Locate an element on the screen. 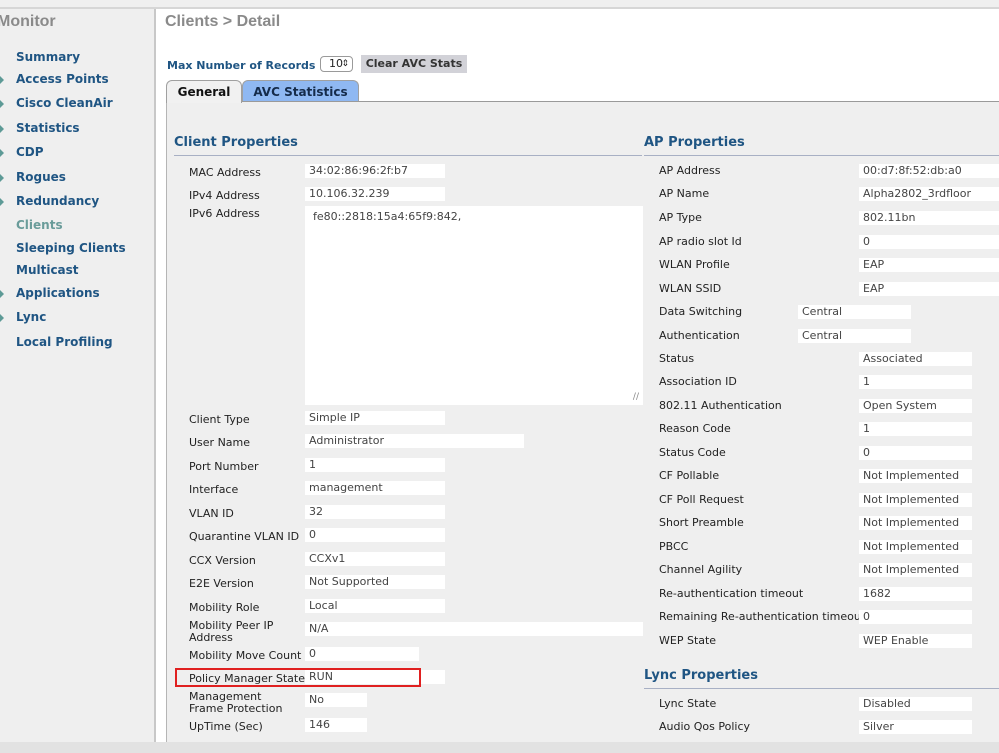 Image resolution: width=999 pixels, height=753 pixels. sidebar-item-sleeping-clients: Sleeping Clients is located at coordinates (75, 249).